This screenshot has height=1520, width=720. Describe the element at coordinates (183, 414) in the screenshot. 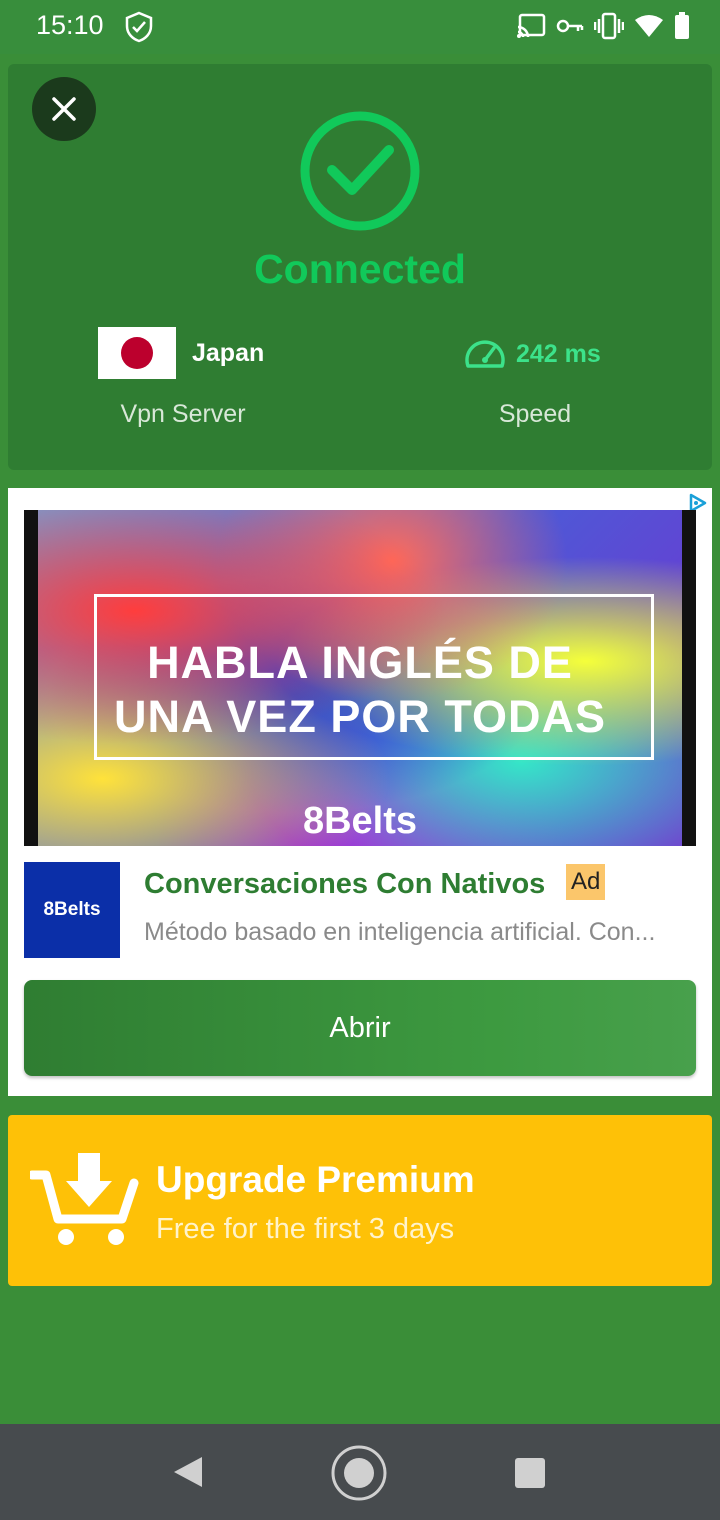

I see `server-label: Vpn Server` at that location.